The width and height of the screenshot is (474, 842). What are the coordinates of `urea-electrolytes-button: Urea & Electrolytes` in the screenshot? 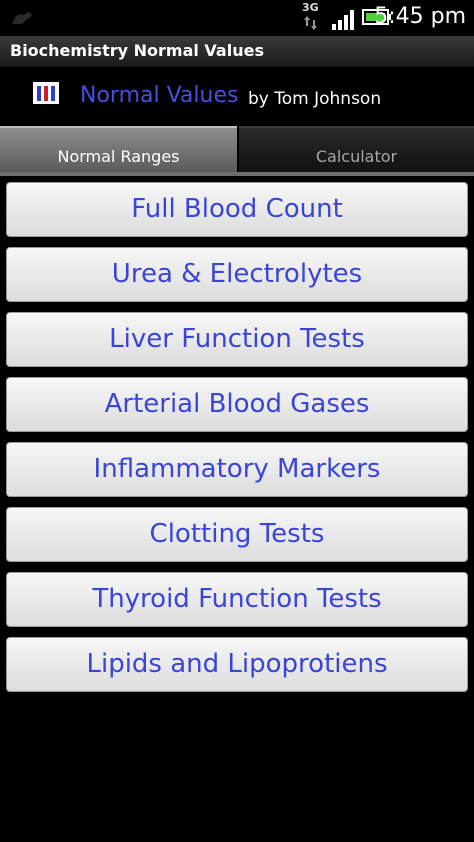 It's located at (237, 274).